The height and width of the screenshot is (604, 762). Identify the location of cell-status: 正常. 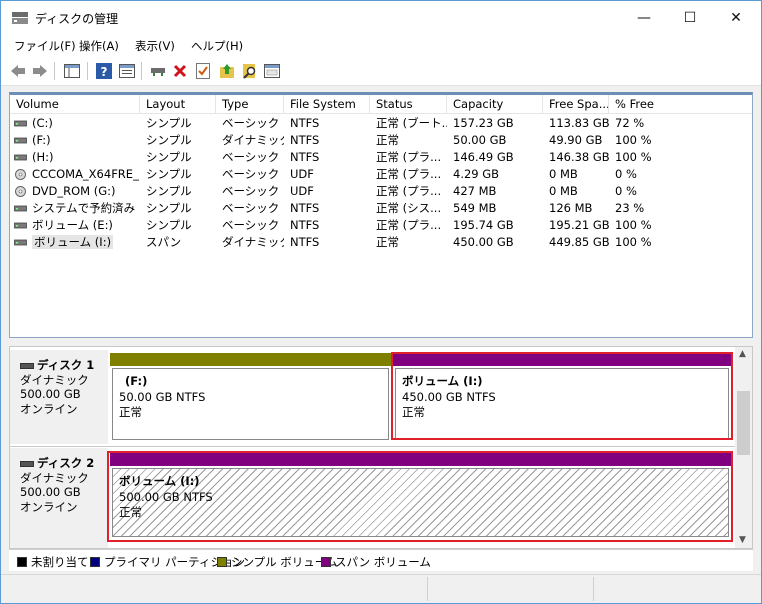
(387, 242).